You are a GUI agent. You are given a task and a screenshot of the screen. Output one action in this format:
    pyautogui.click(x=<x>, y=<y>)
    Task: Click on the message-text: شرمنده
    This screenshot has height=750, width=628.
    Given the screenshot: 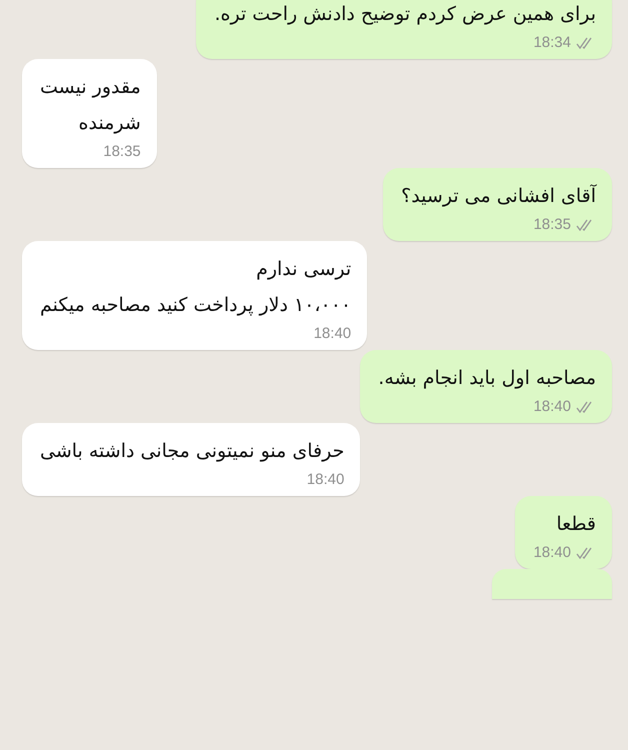 What is the action you would take?
    pyautogui.click(x=109, y=123)
    